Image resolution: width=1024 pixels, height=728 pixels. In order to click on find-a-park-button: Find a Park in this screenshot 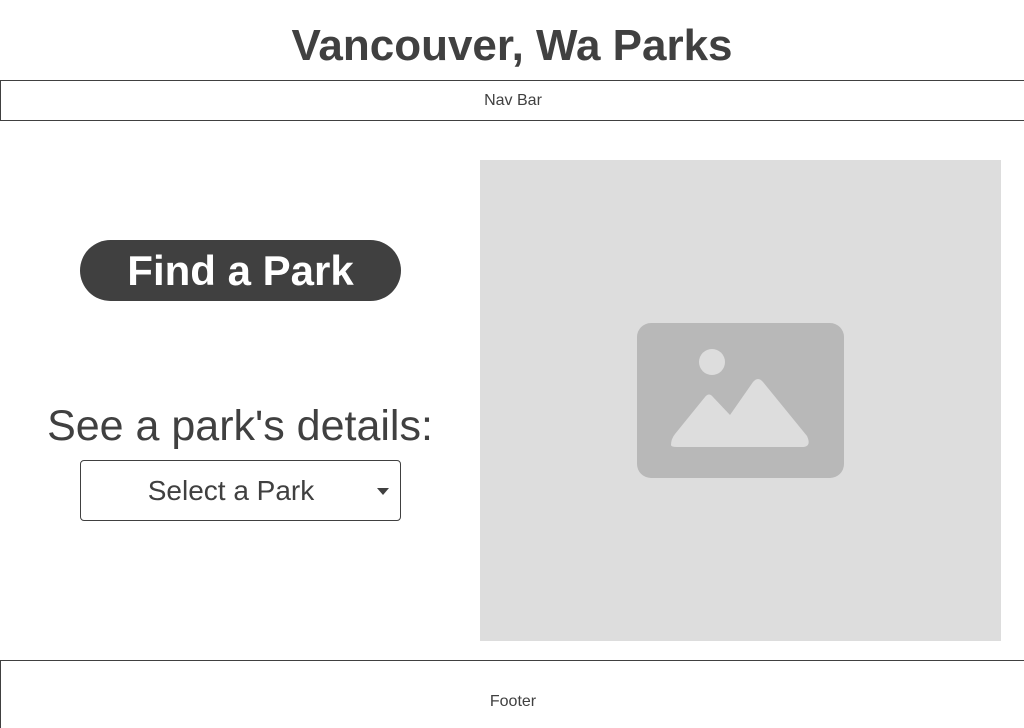, I will do `click(240, 270)`.